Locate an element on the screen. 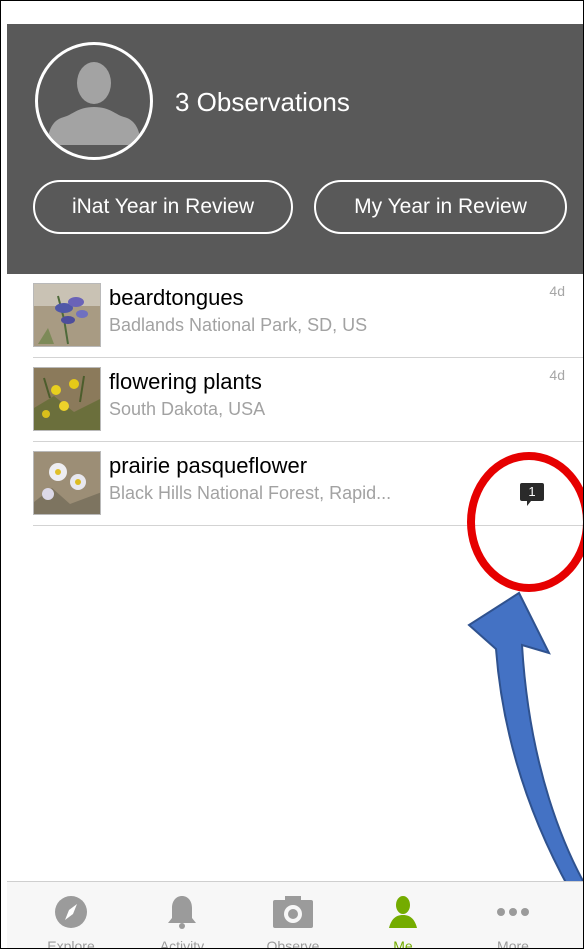 The height and width of the screenshot is (949, 584). compass-icon is located at coordinates (71, 914).